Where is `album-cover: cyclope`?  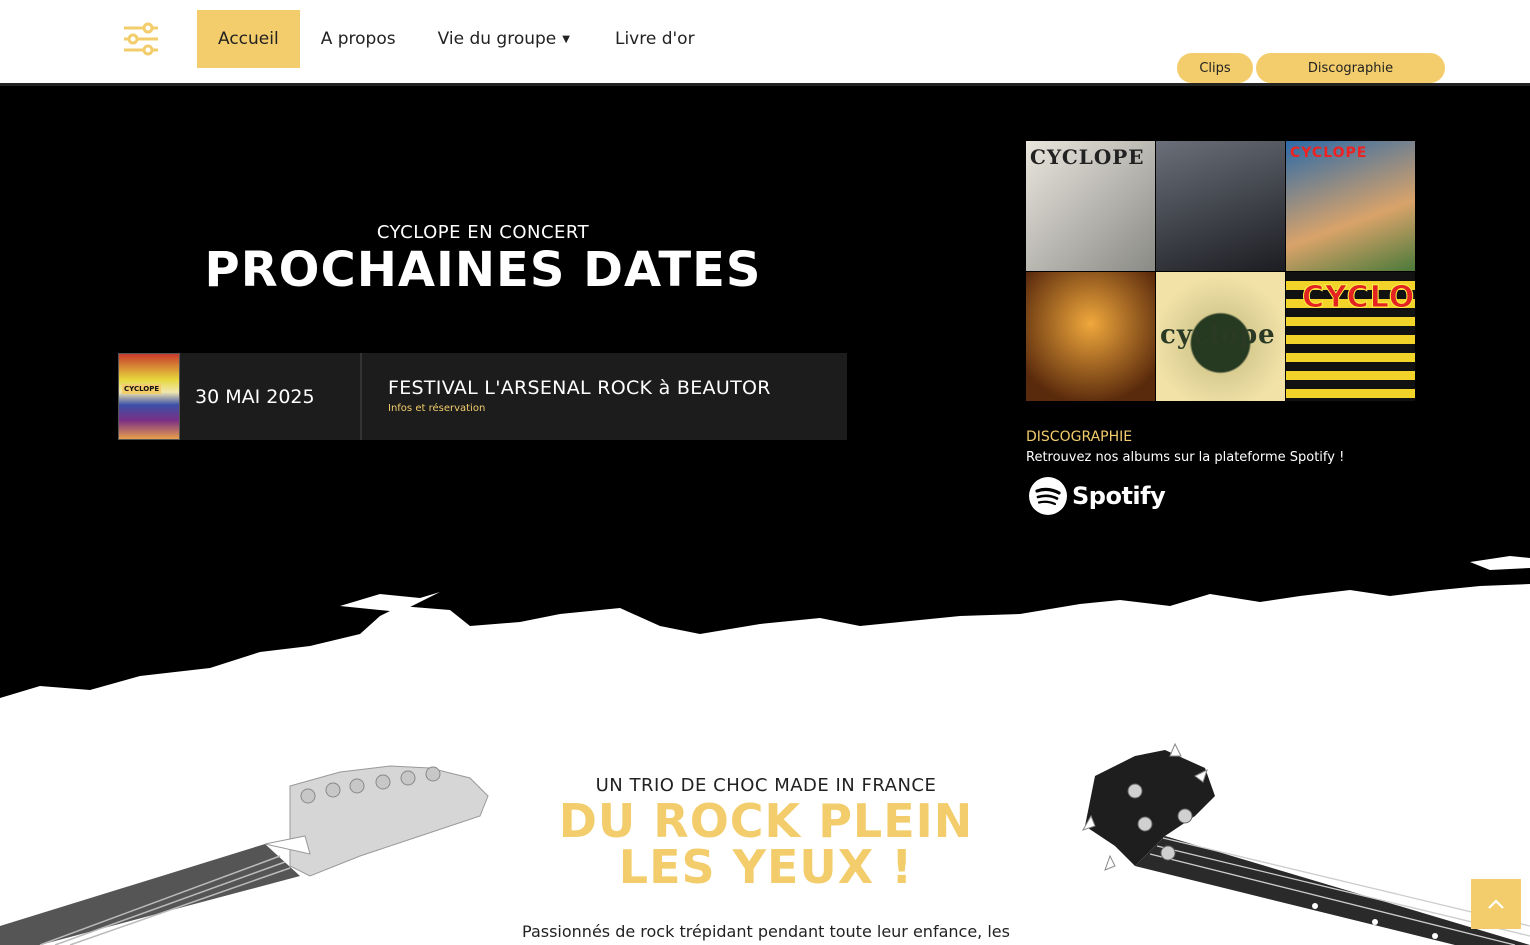 album-cover: cyclope is located at coordinates (1220, 336).